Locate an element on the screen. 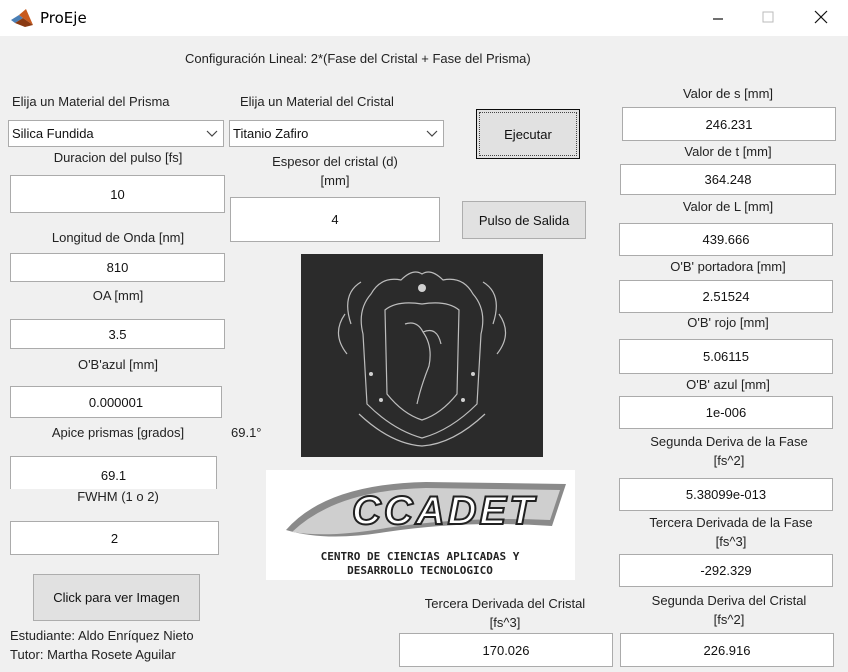  thickness-unit-label: [mm] is located at coordinates (335, 180).